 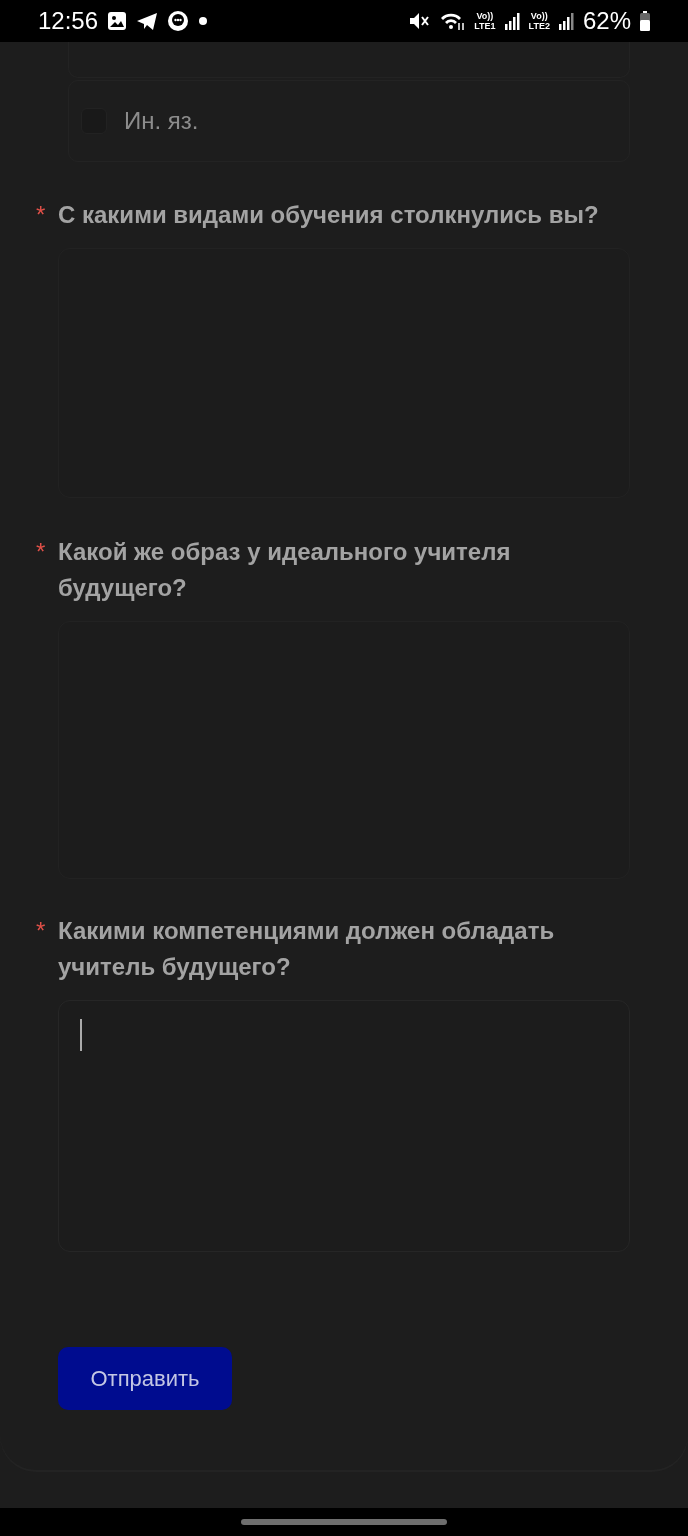 I want to click on submit-button: Отправить, so click(x=145, y=1378).